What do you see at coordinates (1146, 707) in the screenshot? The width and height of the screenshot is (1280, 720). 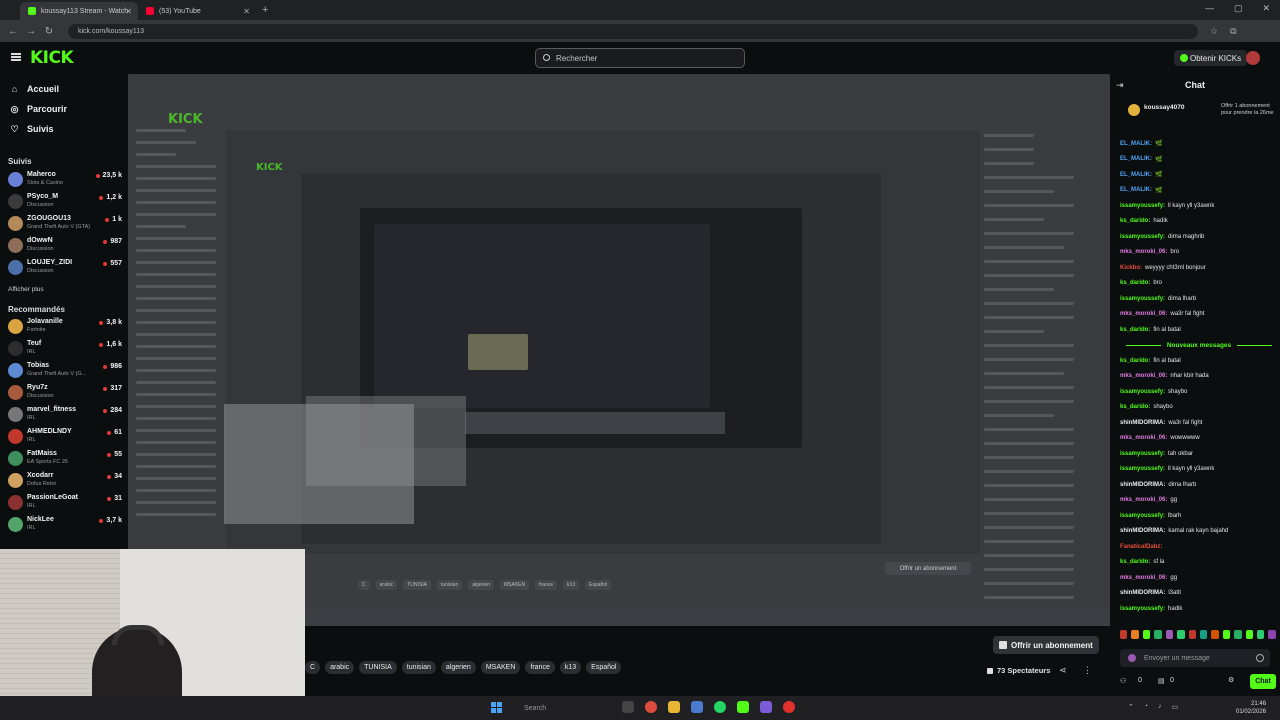 I see `wifi-icon: ◔` at bounding box center [1146, 707].